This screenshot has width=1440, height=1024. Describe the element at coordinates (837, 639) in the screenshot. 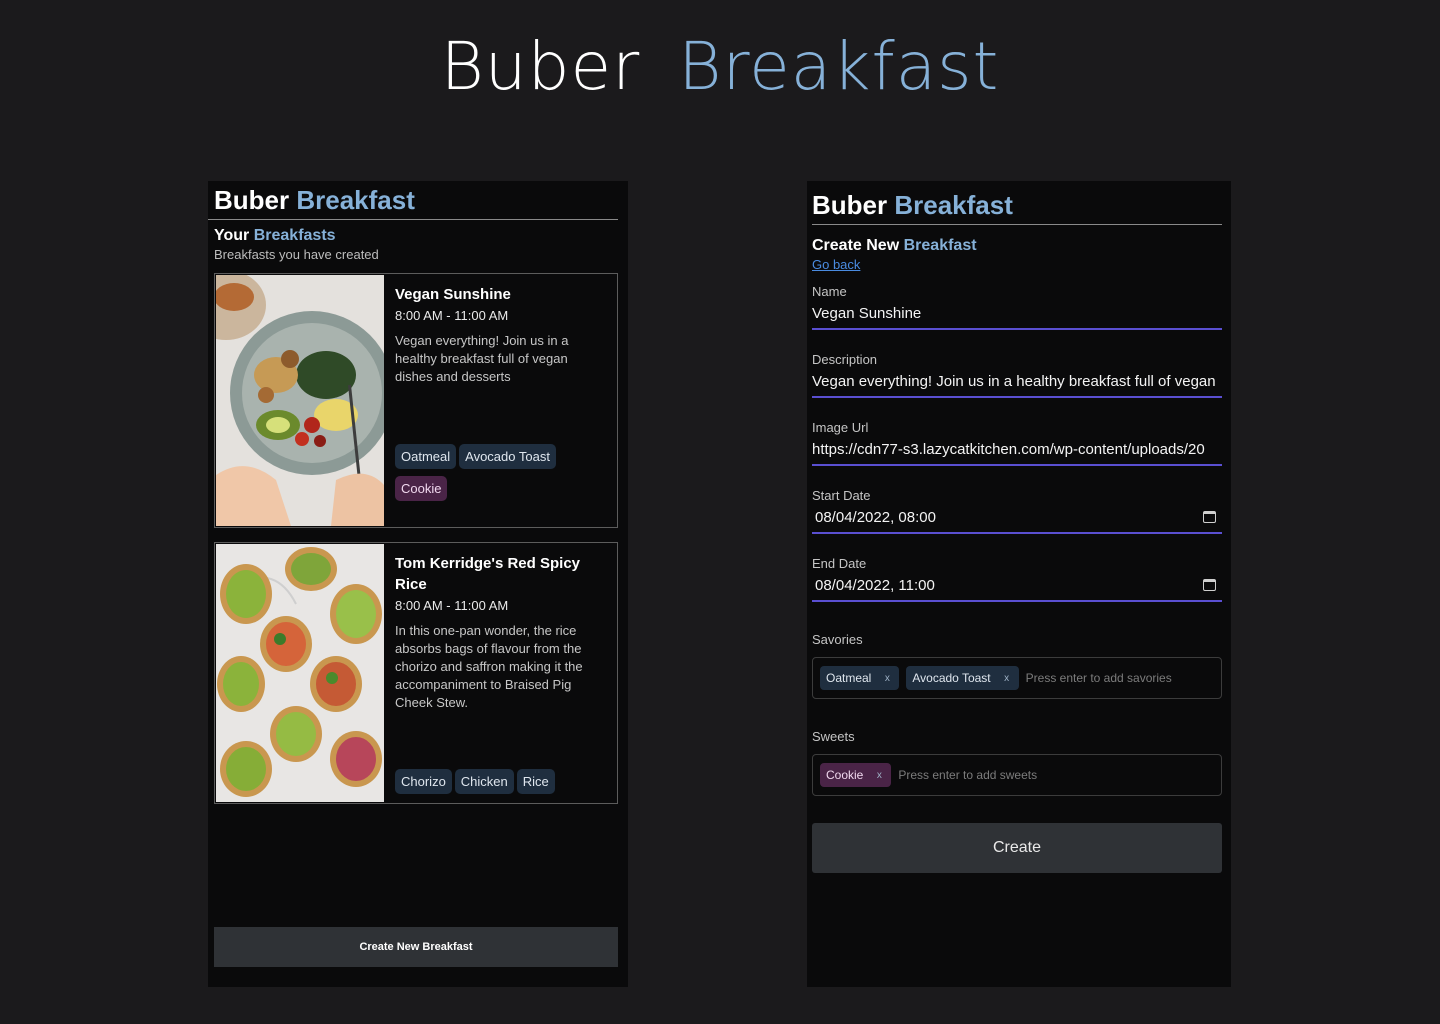

I see `savories-label: Savories` at that location.